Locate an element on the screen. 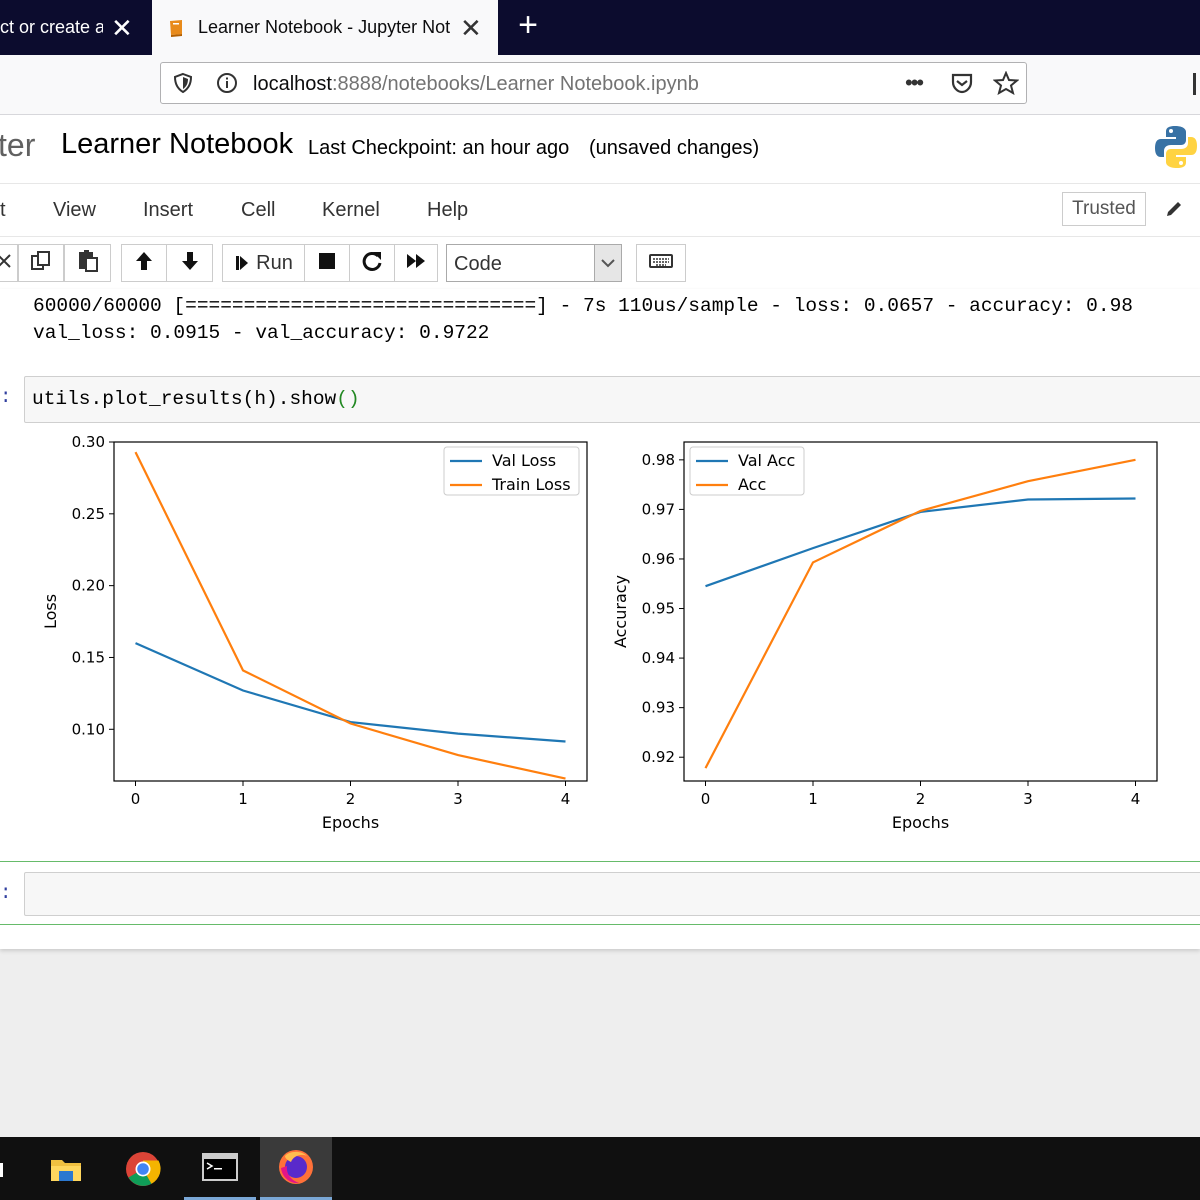 The image size is (1200, 1200). page-actions-icon: ••• is located at coordinates (914, 83).